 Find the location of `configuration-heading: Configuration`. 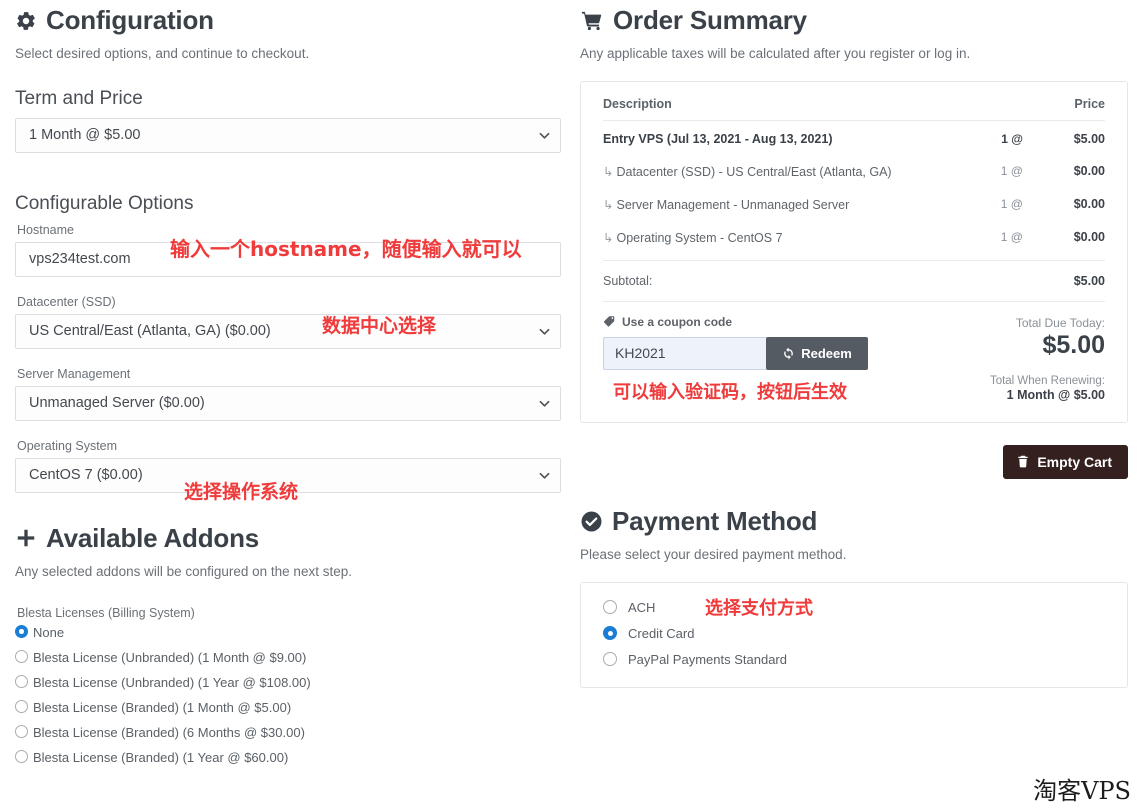

configuration-heading: Configuration is located at coordinates (288, 18).